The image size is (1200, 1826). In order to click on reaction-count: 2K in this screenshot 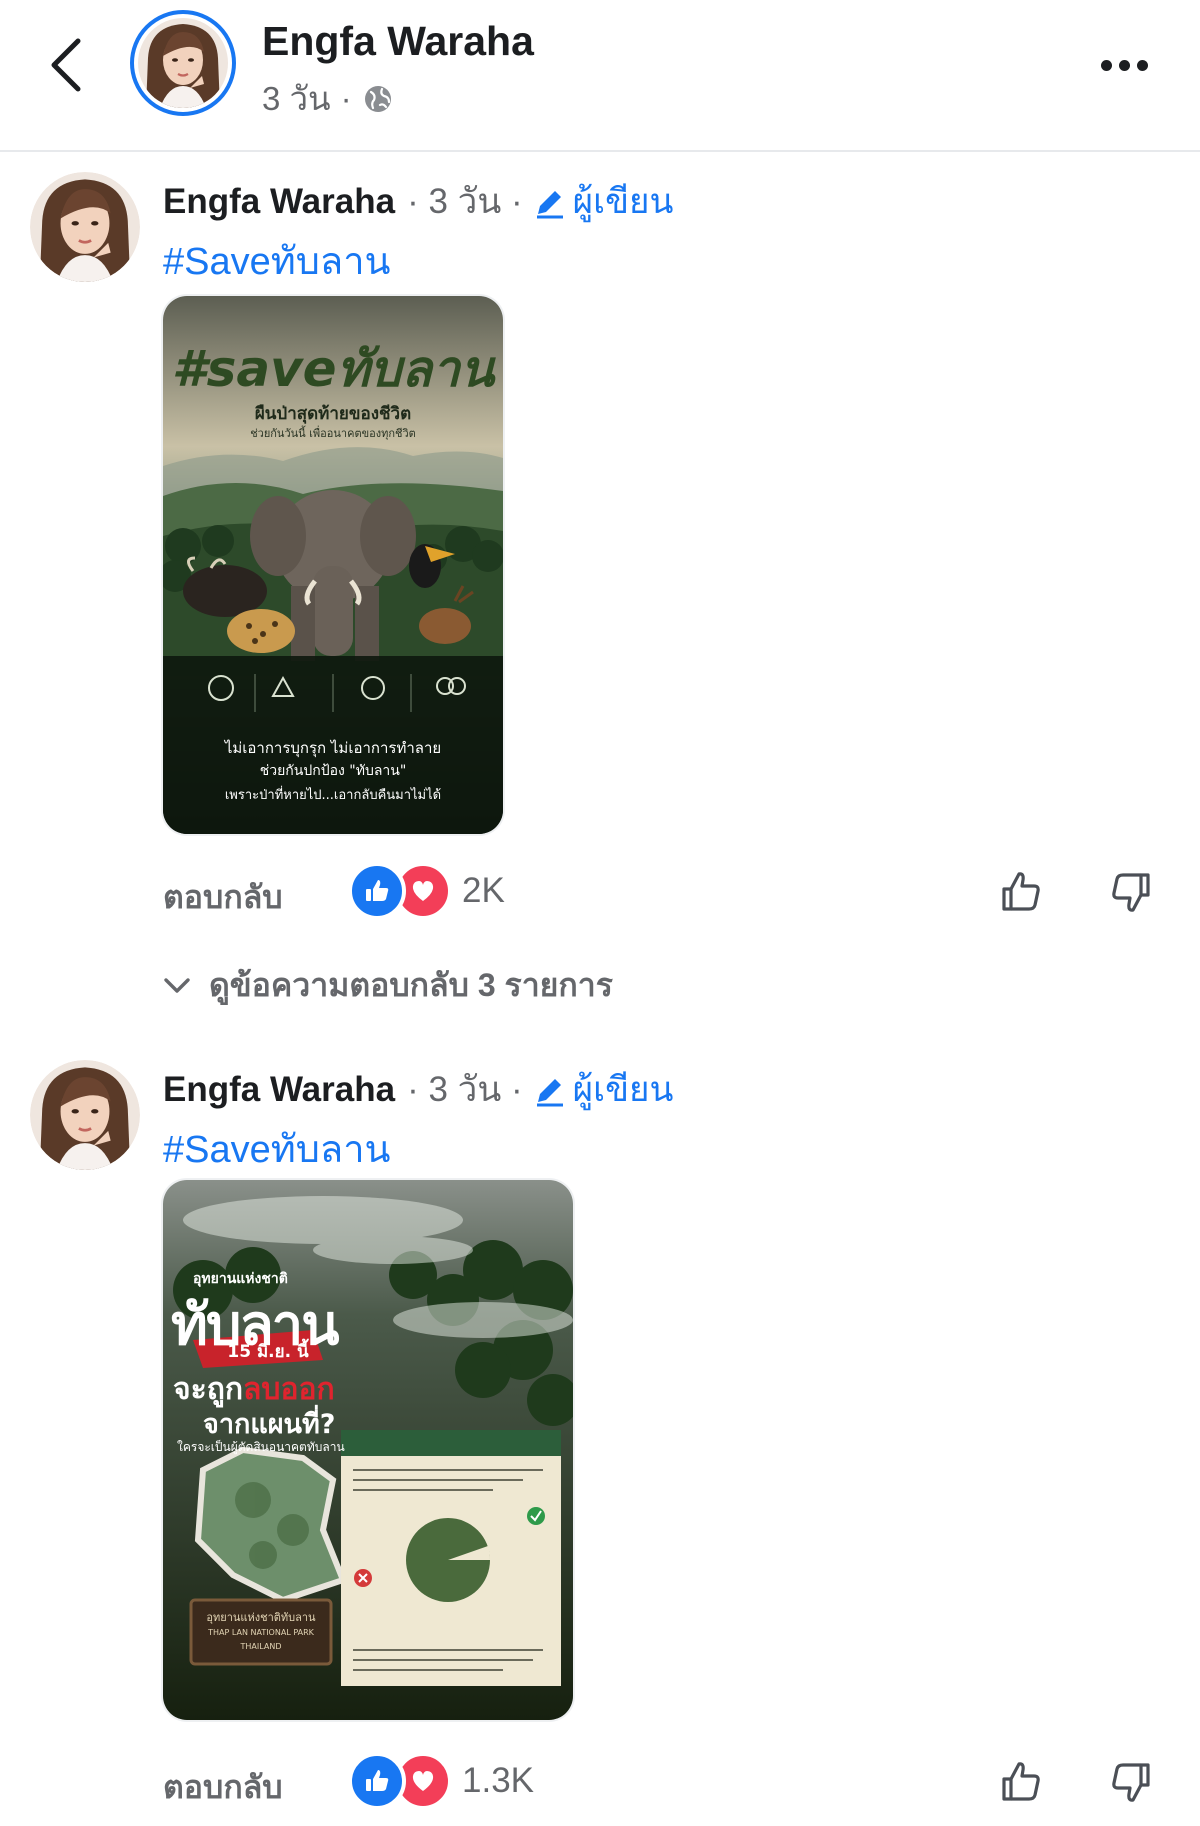, I will do `click(483, 890)`.